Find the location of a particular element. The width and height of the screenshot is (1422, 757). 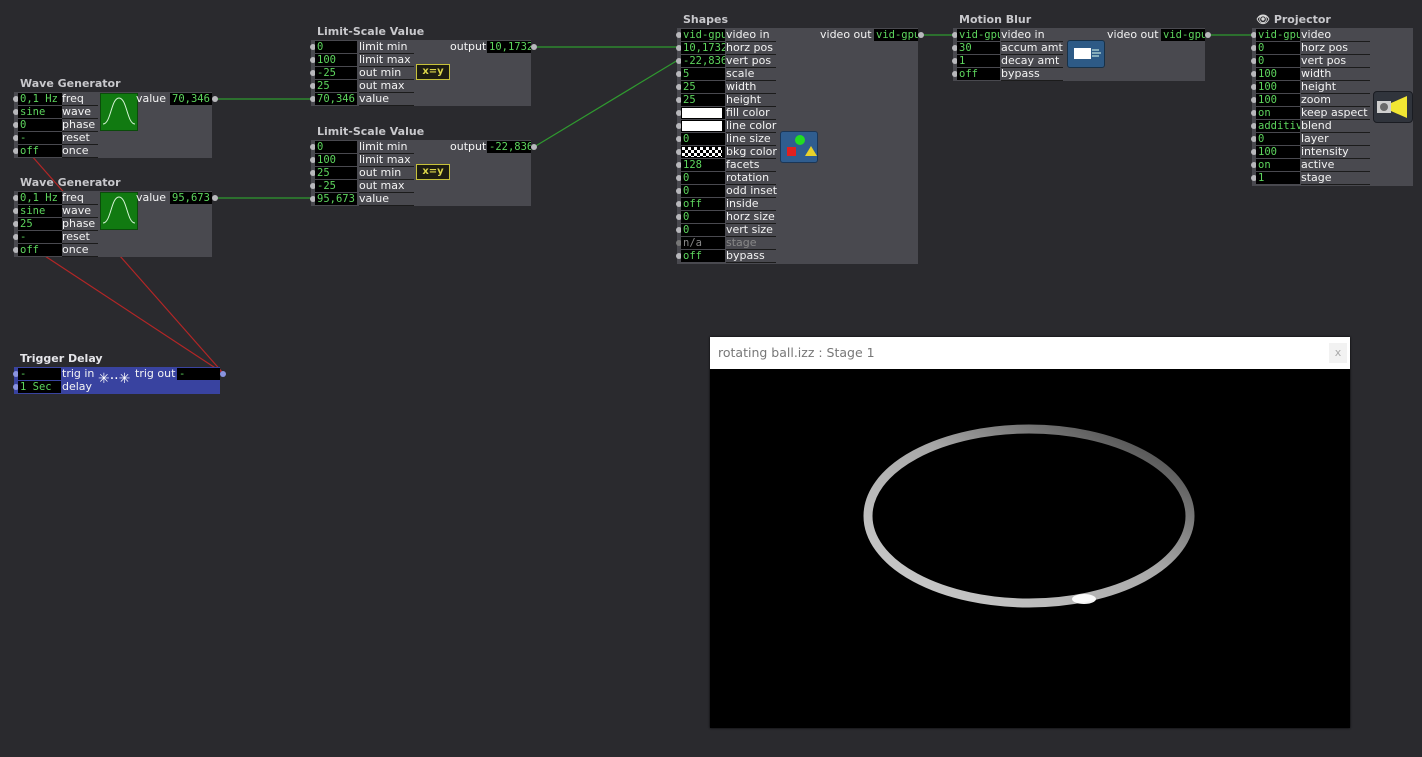

odd-inset-value: 0 is located at coordinates (703, 191).